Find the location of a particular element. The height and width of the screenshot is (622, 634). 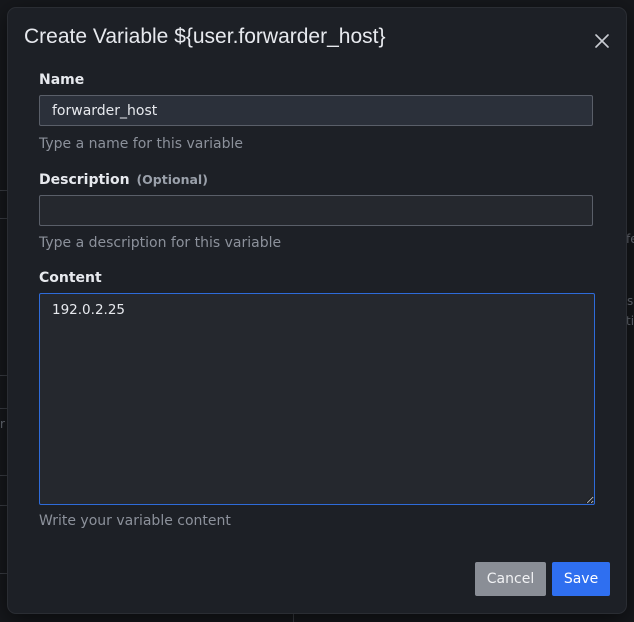

close-icon is located at coordinates (602, 41).